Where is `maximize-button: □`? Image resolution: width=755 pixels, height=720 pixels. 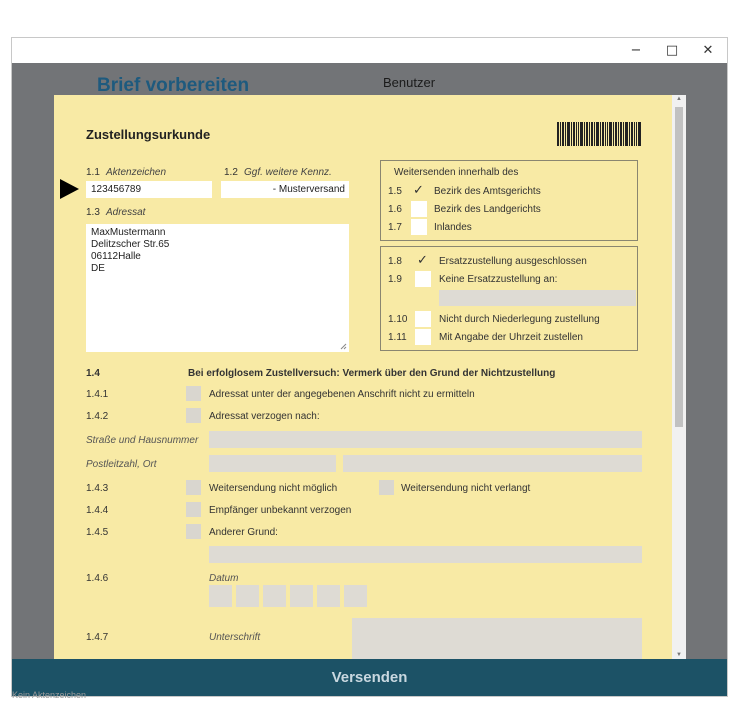
maximize-button: □ is located at coordinates (672, 50).